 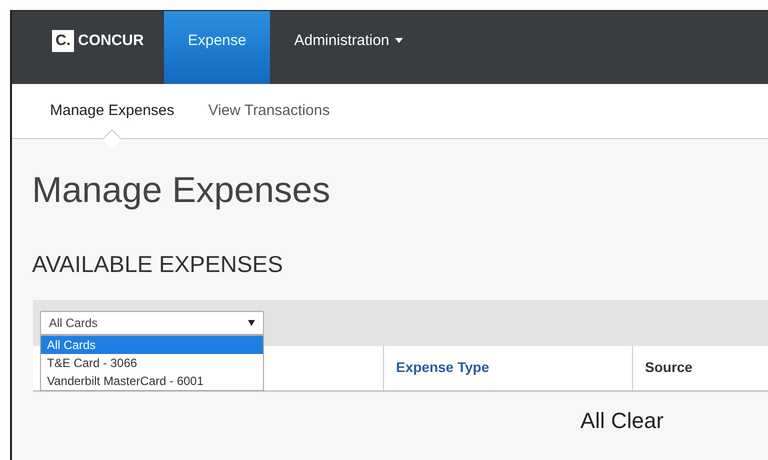 I want to click on subnav-tab: Manage Expenses, so click(x=112, y=115).